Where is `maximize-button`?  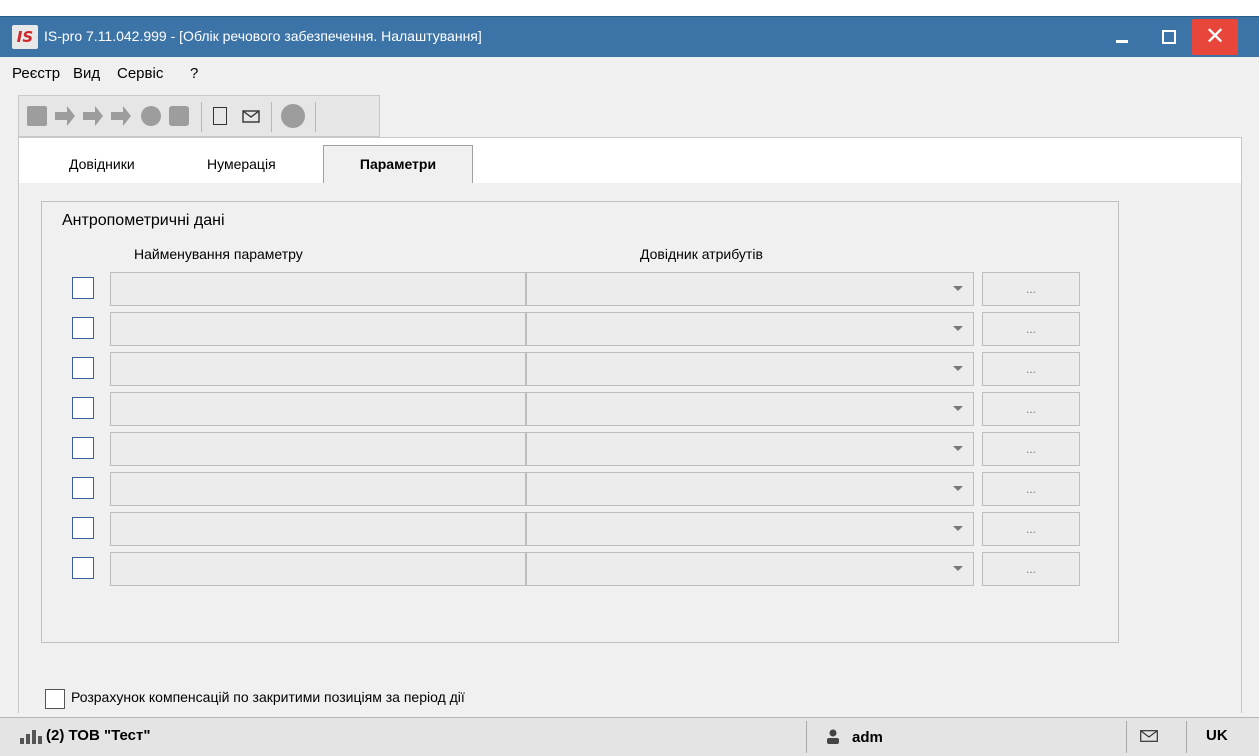
maximize-button is located at coordinates (1169, 37).